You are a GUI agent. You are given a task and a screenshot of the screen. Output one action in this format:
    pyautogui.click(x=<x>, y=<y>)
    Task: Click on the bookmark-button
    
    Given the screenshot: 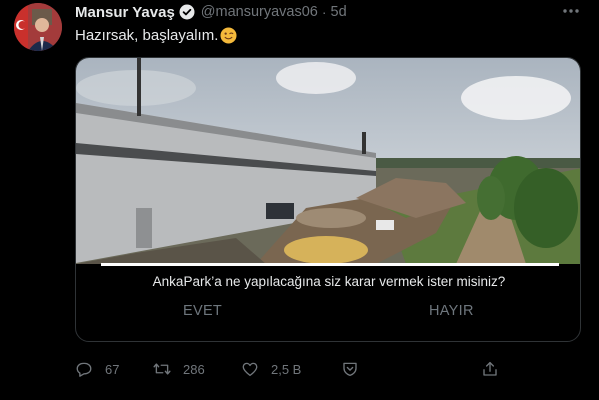 What is the action you would take?
    pyautogui.click(x=350, y=369)
    